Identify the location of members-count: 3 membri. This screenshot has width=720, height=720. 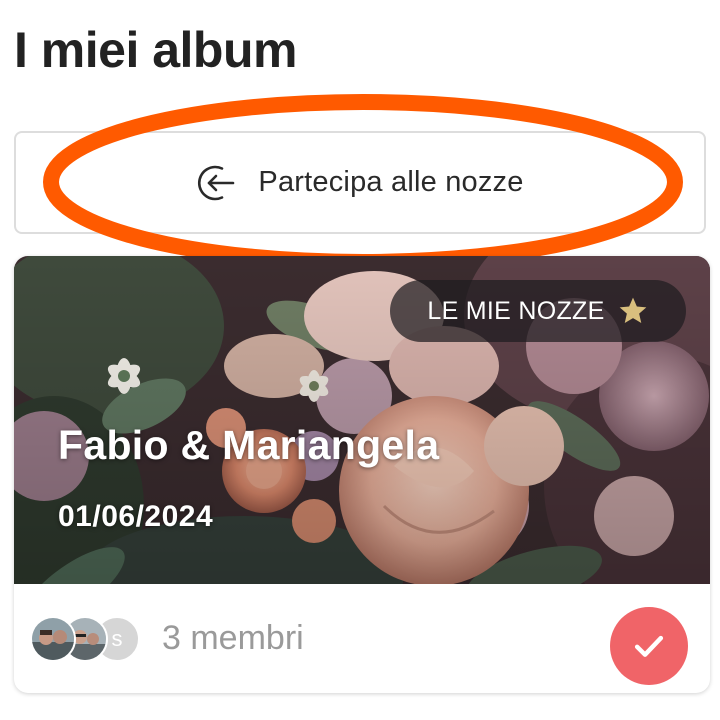
(233, 638).